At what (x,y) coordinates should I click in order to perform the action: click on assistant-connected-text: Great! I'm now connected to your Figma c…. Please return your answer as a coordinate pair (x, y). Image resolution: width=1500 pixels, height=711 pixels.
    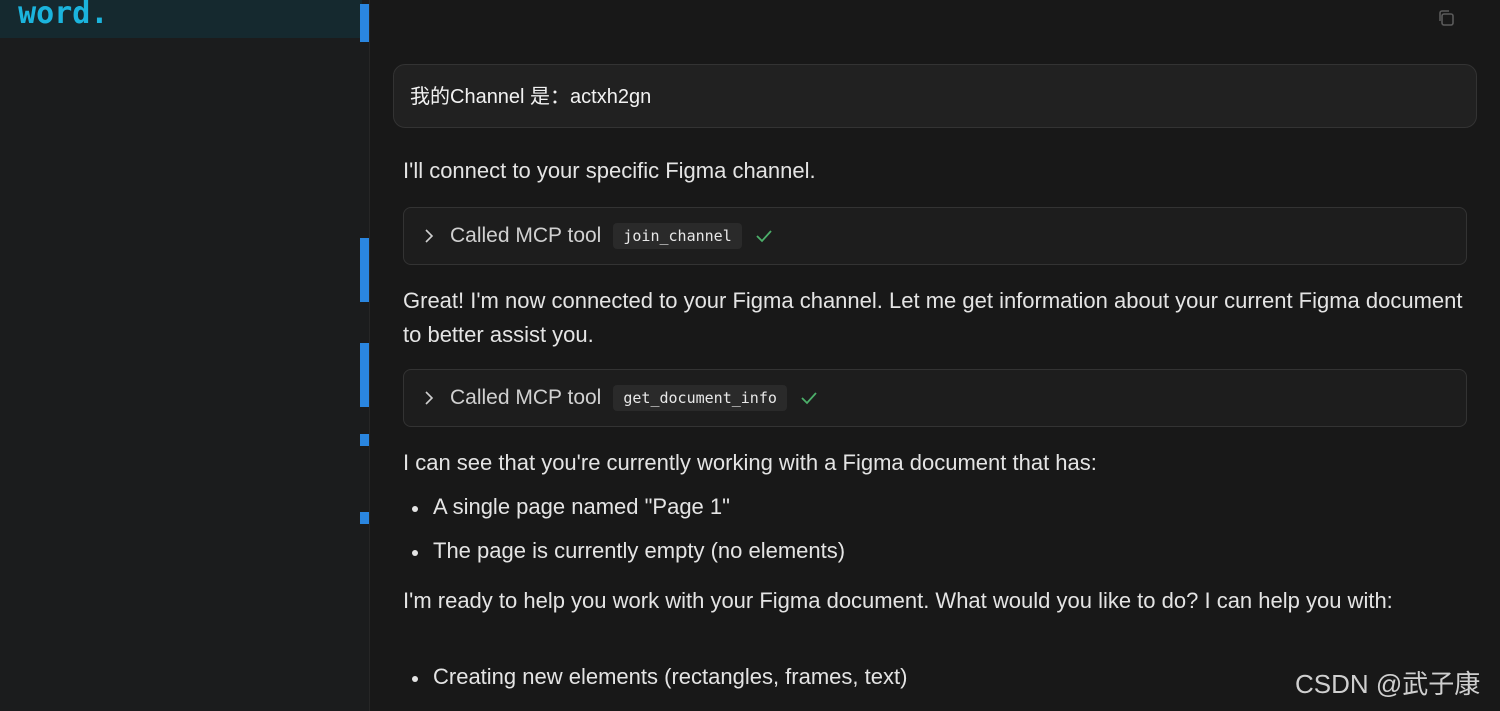
    Looking at the image, I should click on (933, 317).